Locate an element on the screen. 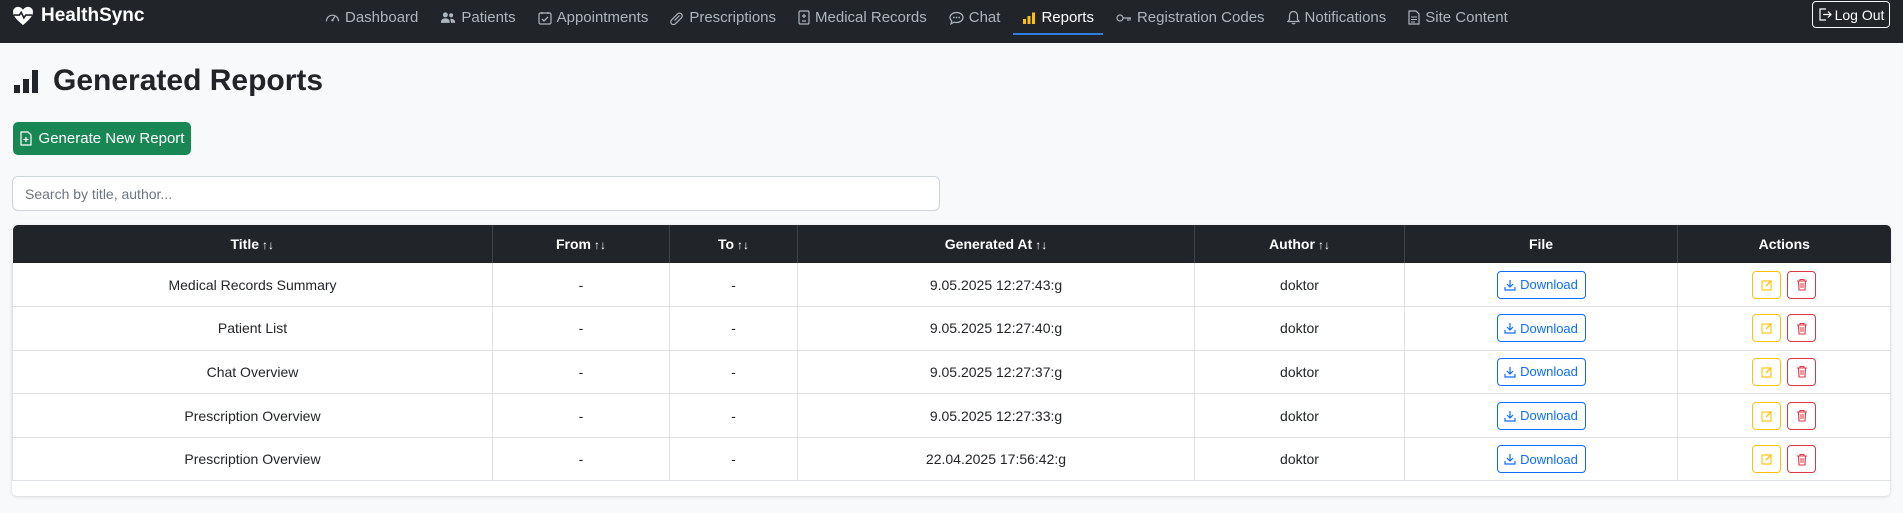 The image size is (1903, 513). nav-item-label: Patients is located at coordinates (488, 17).